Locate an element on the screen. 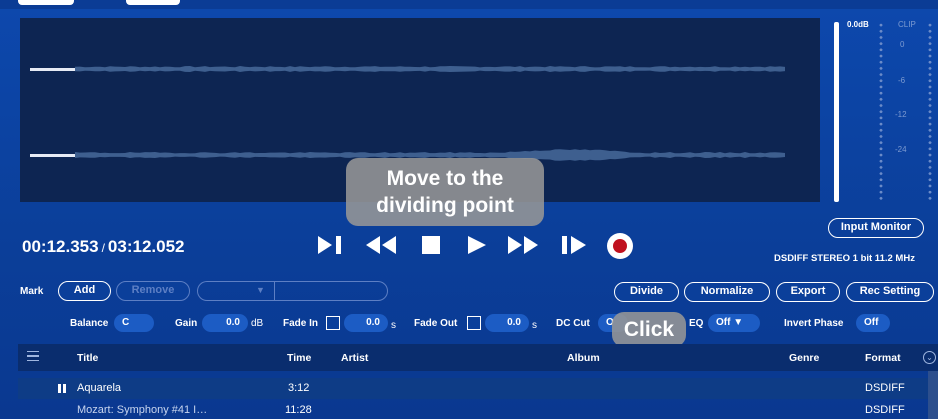  meter-tick-6: -6 is located at coordinates (902, 80).